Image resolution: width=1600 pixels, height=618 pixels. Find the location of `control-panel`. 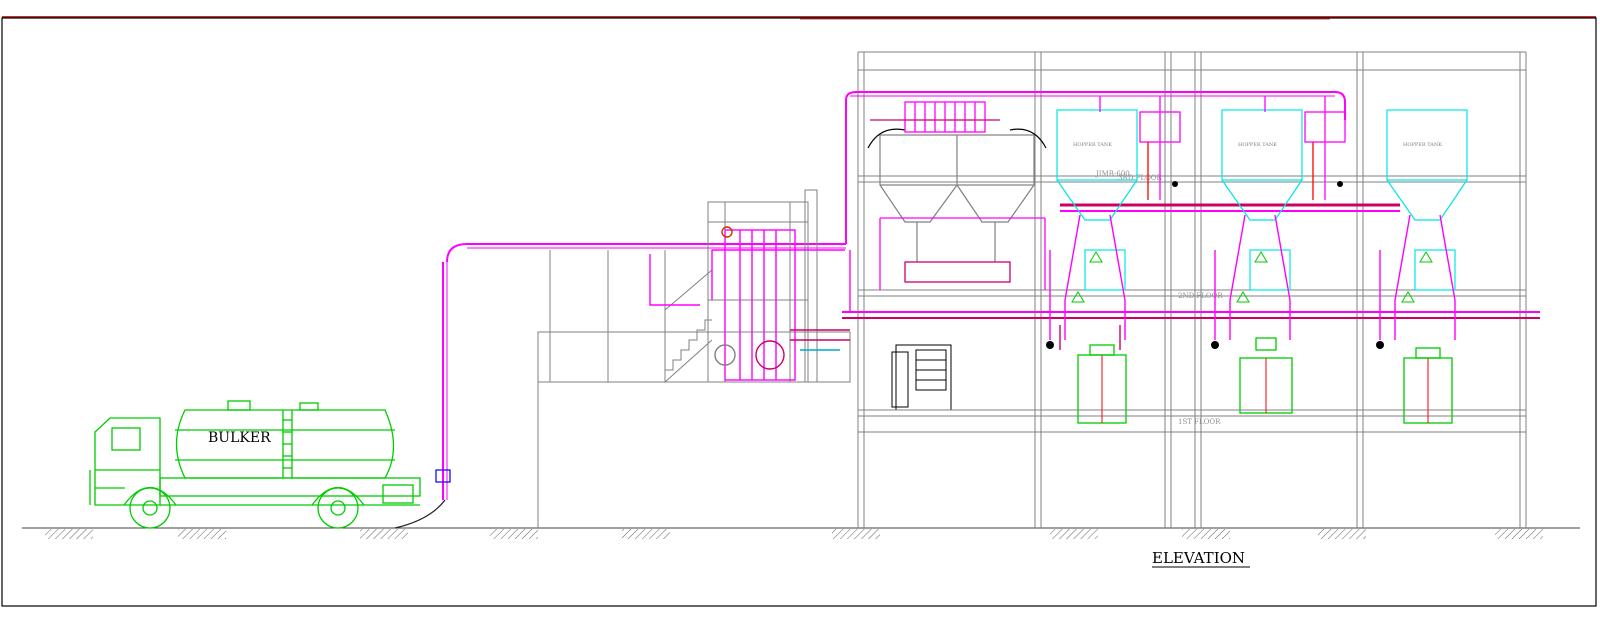

control-panel is located at coordinates (921, 377).